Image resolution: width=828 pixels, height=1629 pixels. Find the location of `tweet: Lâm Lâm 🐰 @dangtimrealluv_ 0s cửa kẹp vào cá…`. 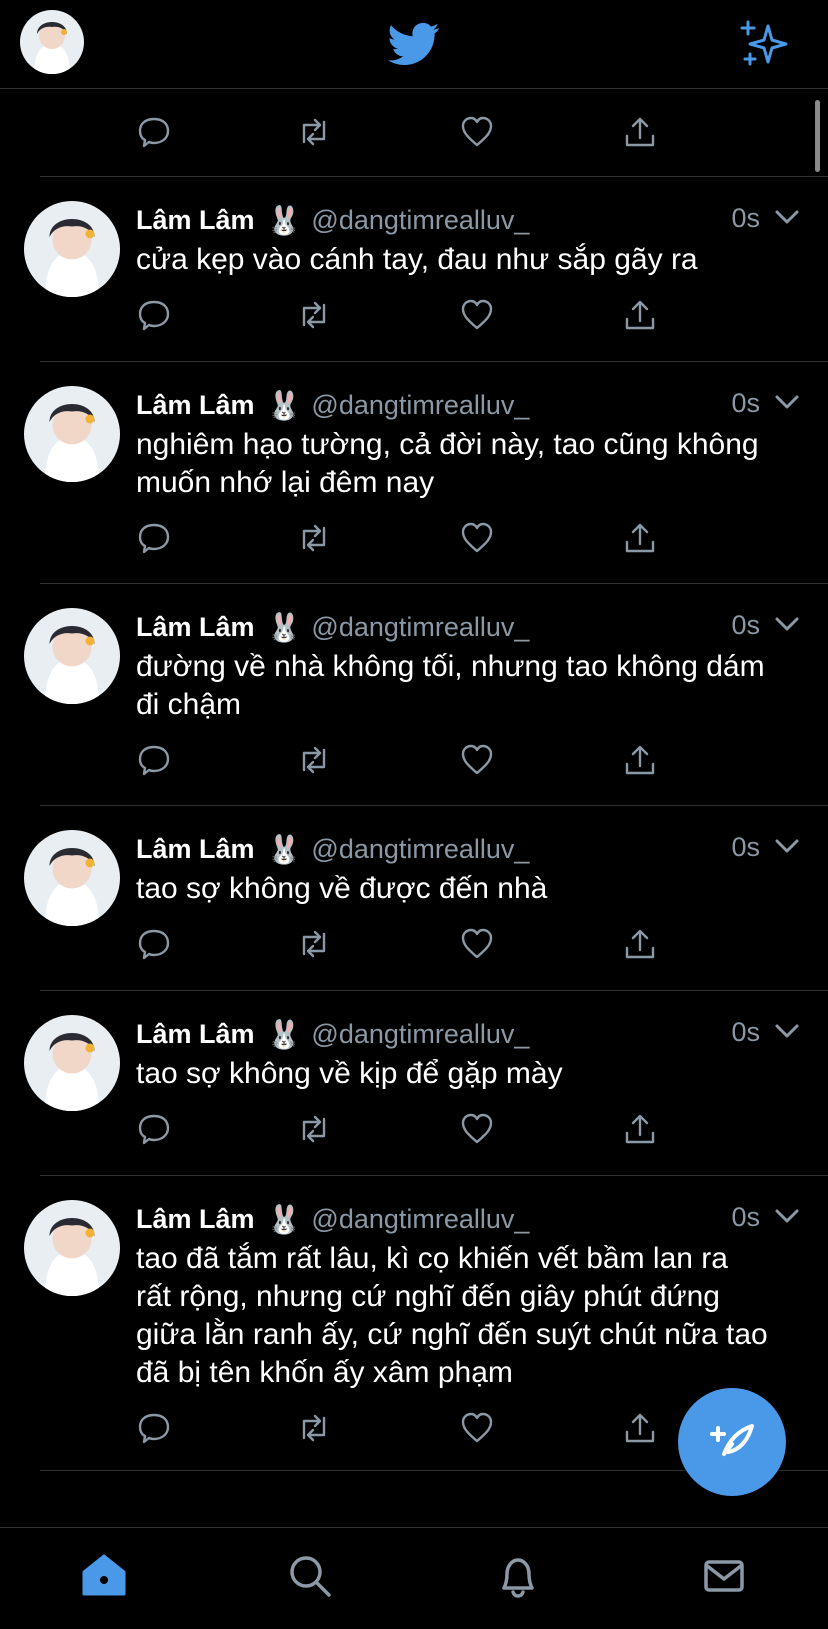

tweet: Lâm Lâm 🐰 @dangtimrealluv_ 0s cửa kẹp vào cá… is located at coordinates (426, 269).